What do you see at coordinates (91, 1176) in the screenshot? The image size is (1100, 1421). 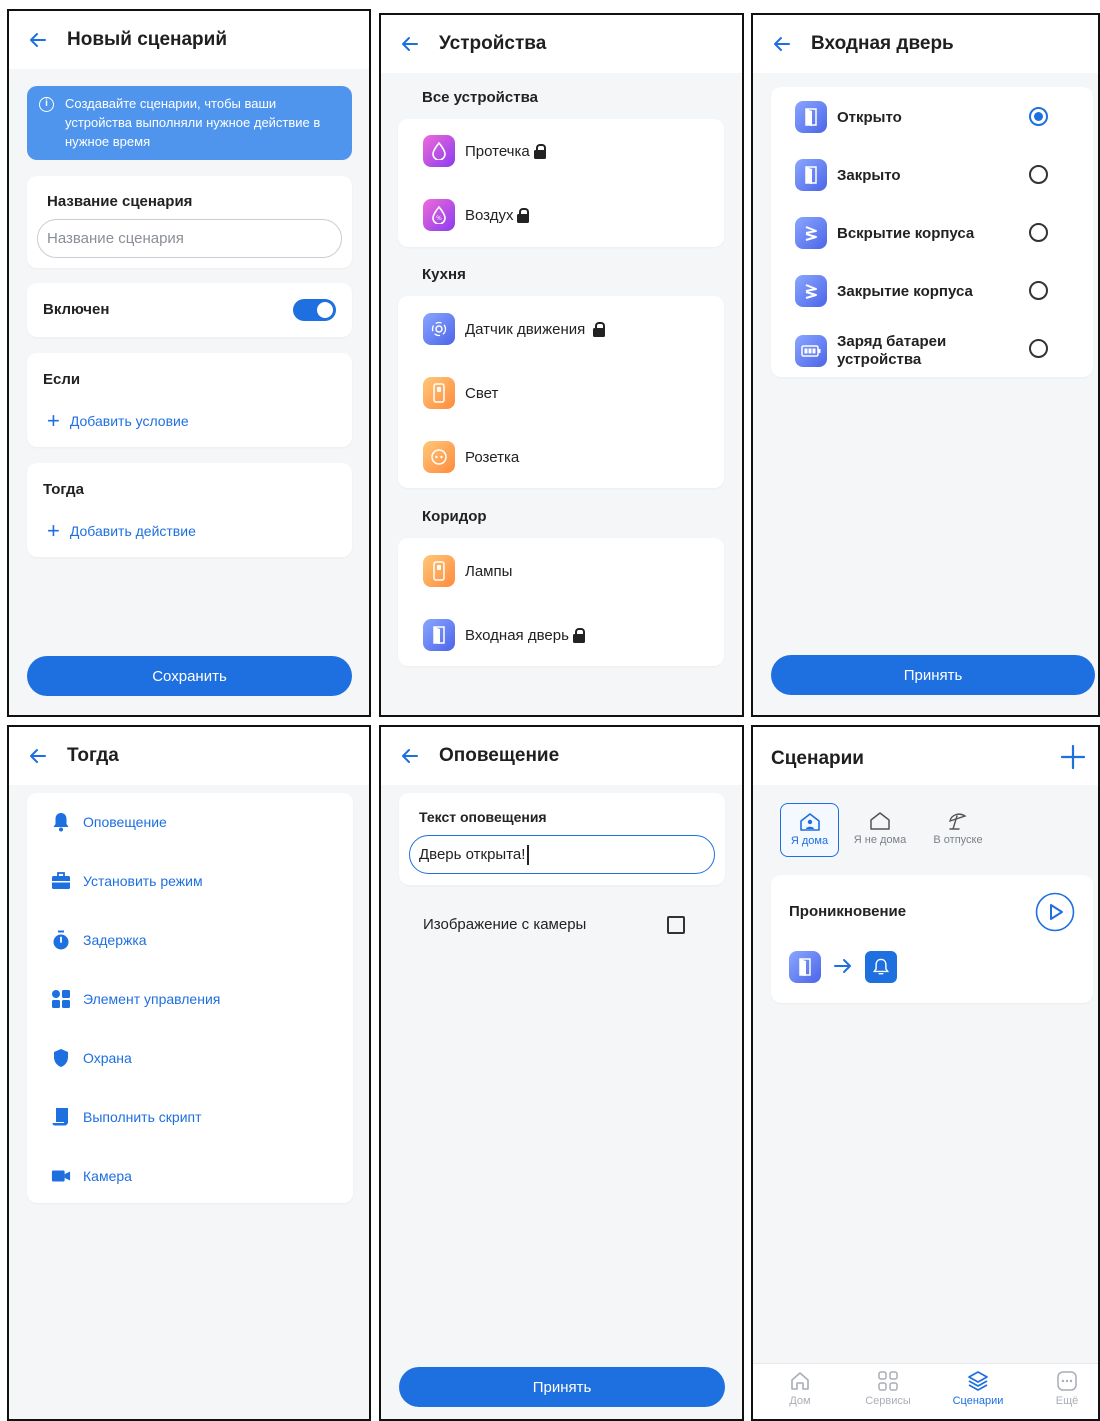 I see `action-camera: Камера` at bounding box center [91, 1176].